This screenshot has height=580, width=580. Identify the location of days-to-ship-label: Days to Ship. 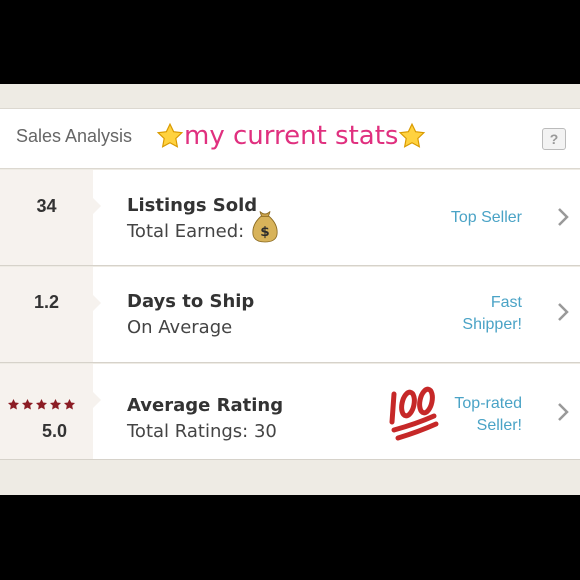
(191, 301).